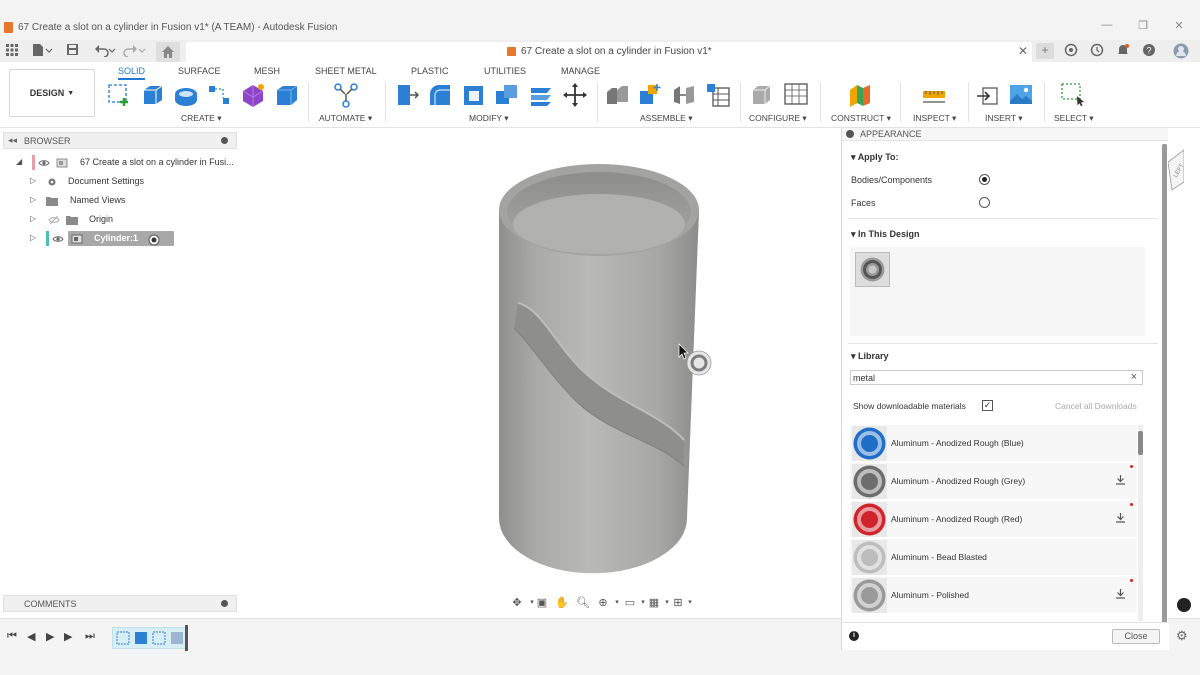  I want to click on activate-radio-icon, so click(154, 240).